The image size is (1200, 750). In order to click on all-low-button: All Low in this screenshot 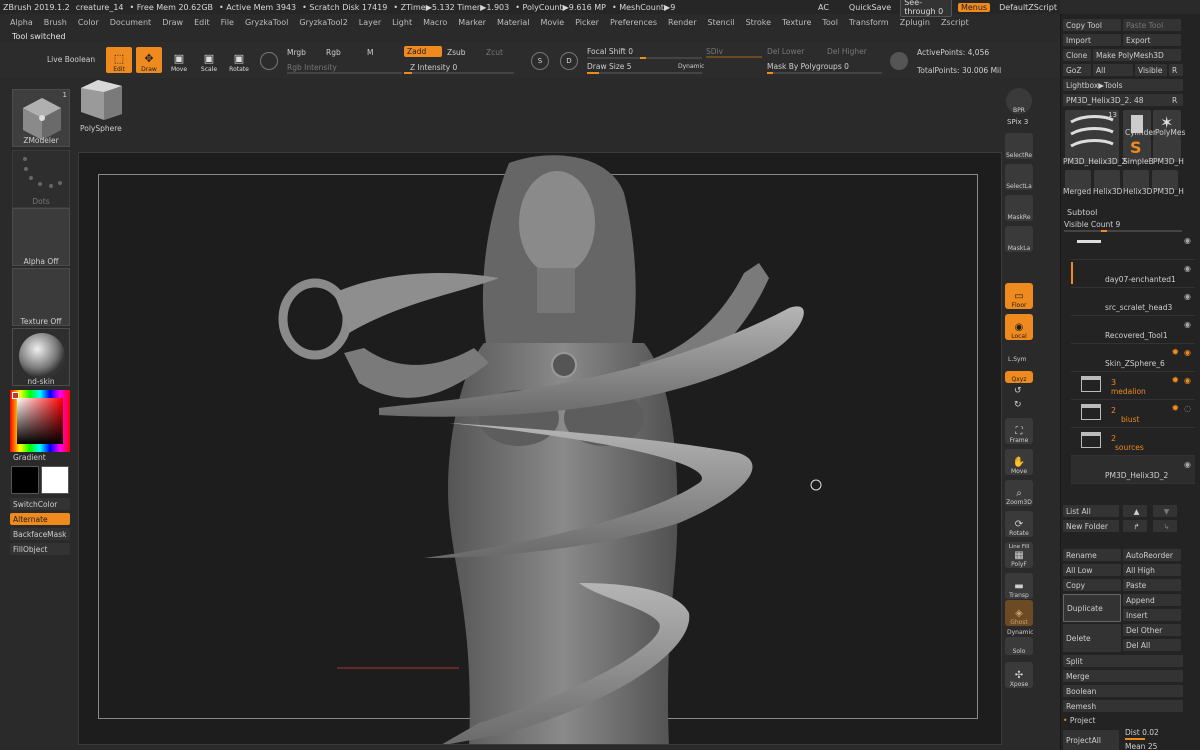, I will do `click(1092, 570)`.